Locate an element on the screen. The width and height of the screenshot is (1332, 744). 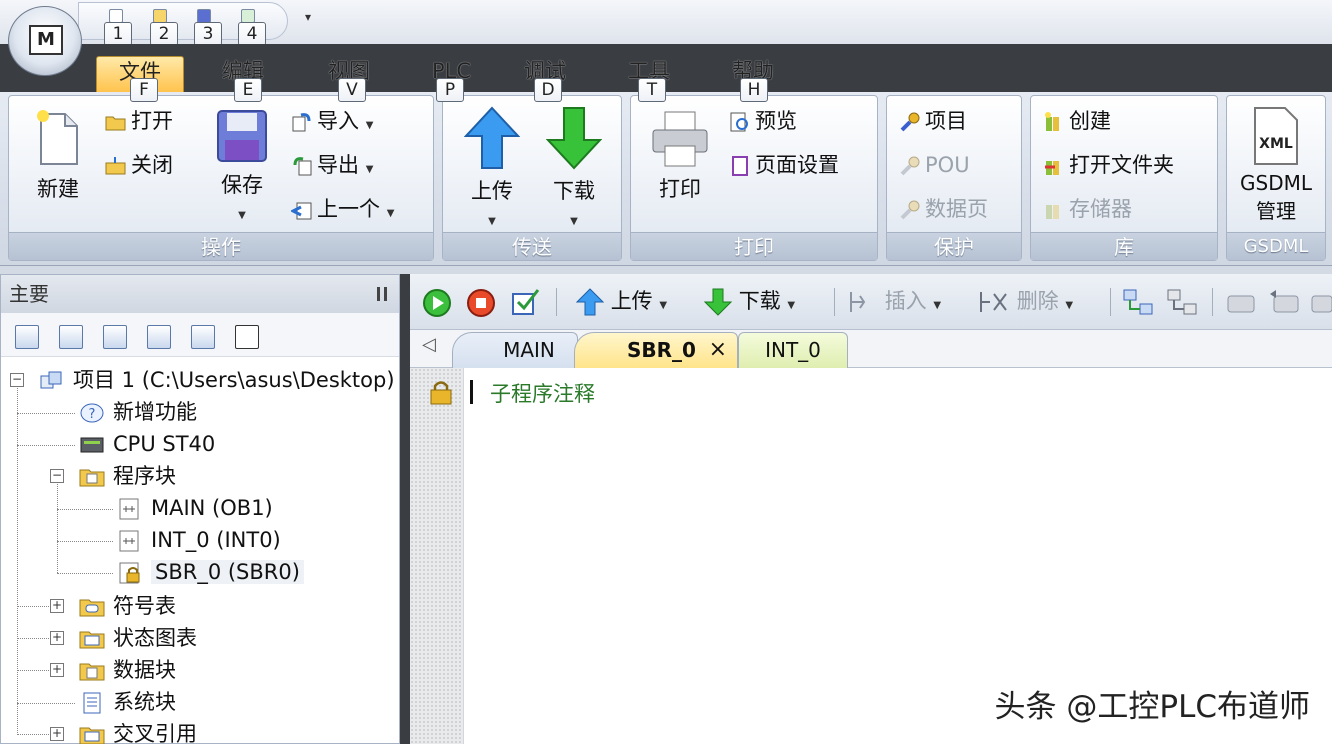
tree-item-project: 项目 1 (C:\Users\asus\Desktop) is located at coordinates (217, 380).